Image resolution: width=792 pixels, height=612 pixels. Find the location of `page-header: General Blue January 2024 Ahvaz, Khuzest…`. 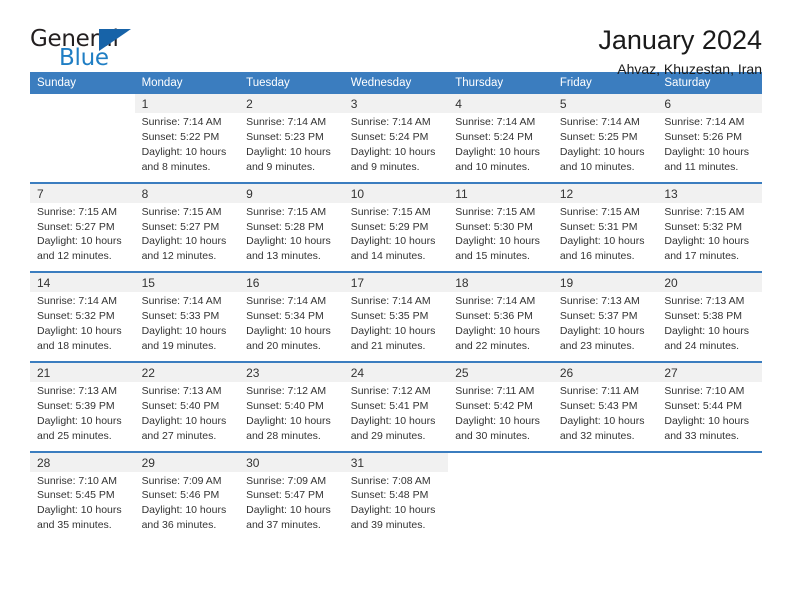

page-header: General Blue January 2024 Ahvaz, Khuzest… is located at coordinates (396, 39).